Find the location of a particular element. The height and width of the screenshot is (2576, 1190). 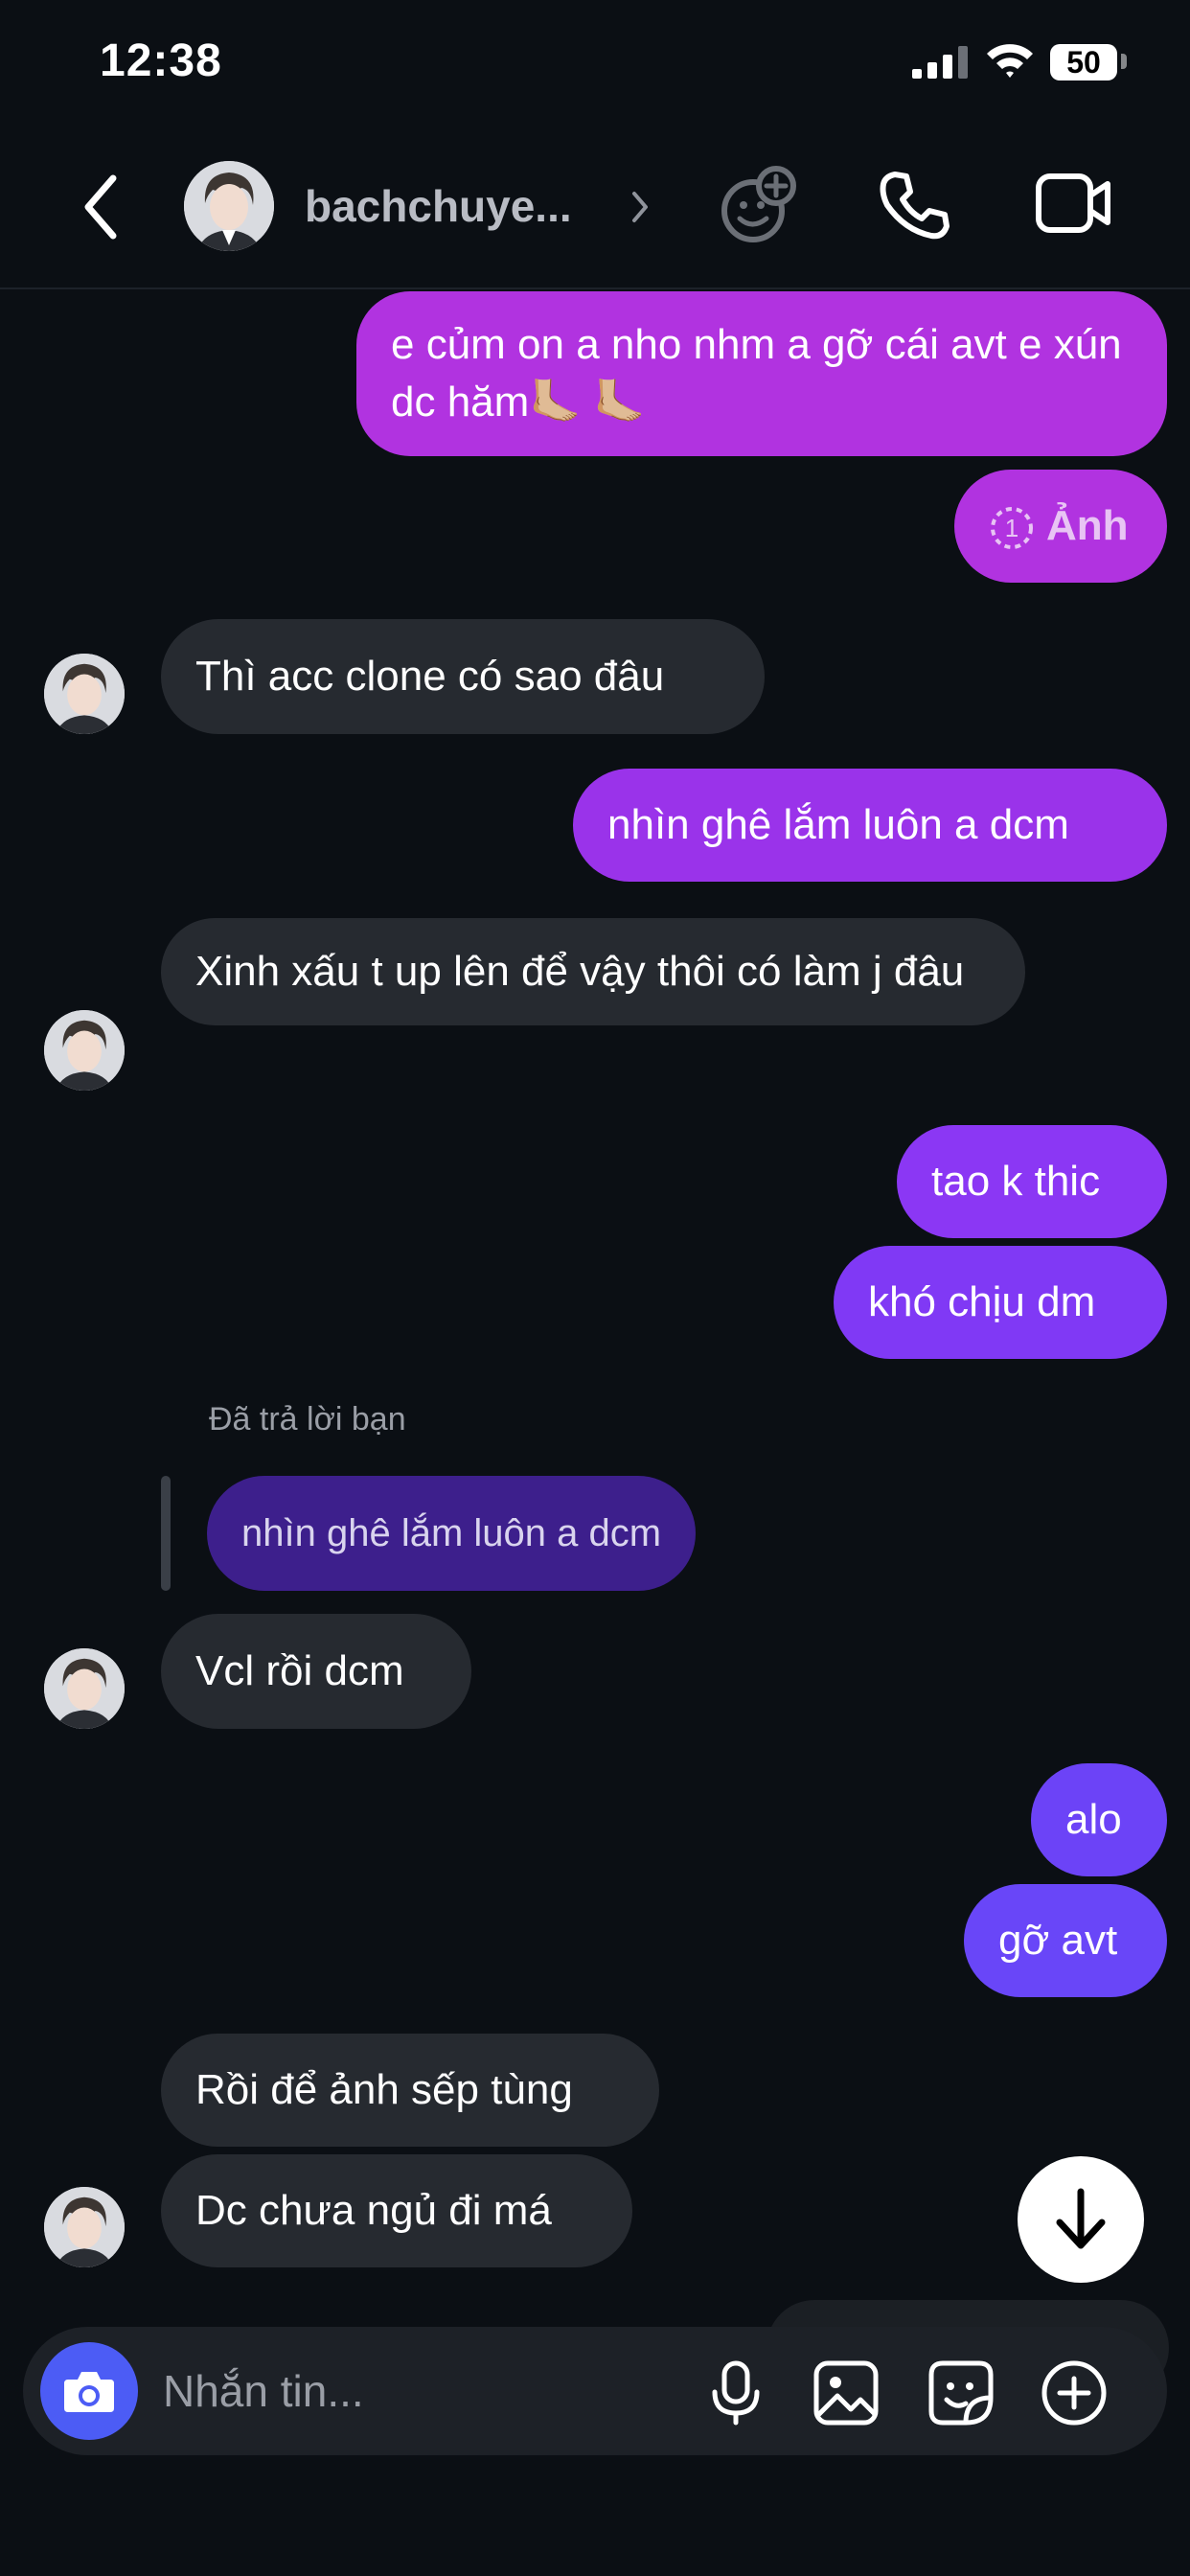

message-outgoing: tao k thic is located at coordinates (1032, 1181).